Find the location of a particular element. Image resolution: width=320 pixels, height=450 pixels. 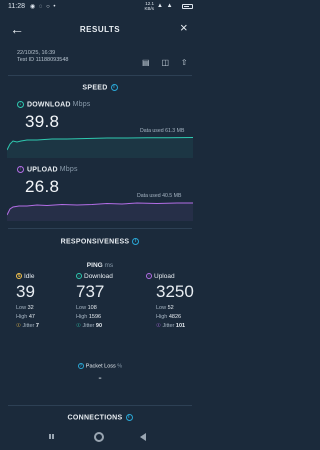

upload-ping-value: 3250 is located at coordinates (175, 291).